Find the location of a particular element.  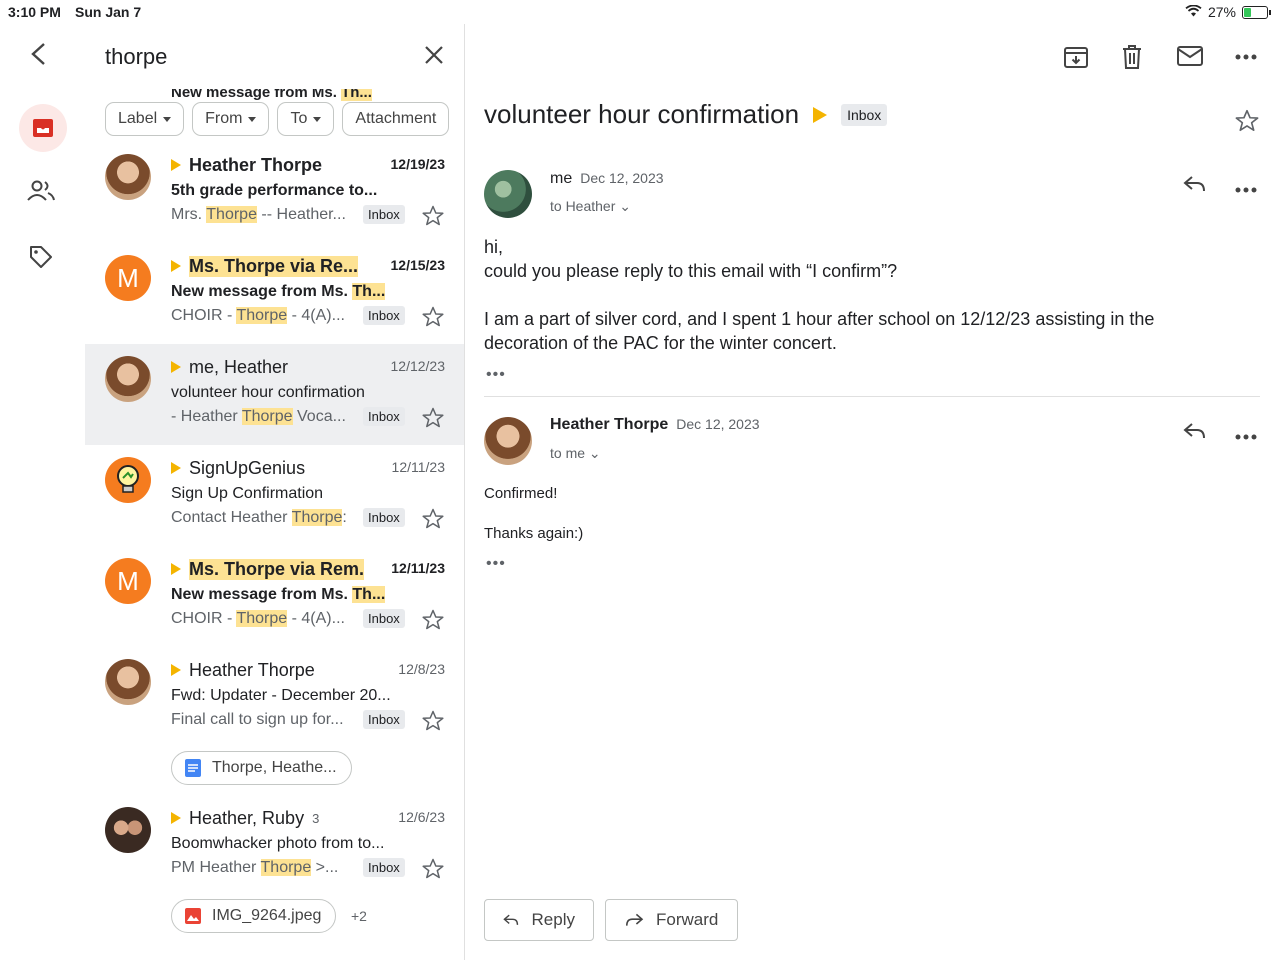

docs-icon is located at coordinates (193, 768).